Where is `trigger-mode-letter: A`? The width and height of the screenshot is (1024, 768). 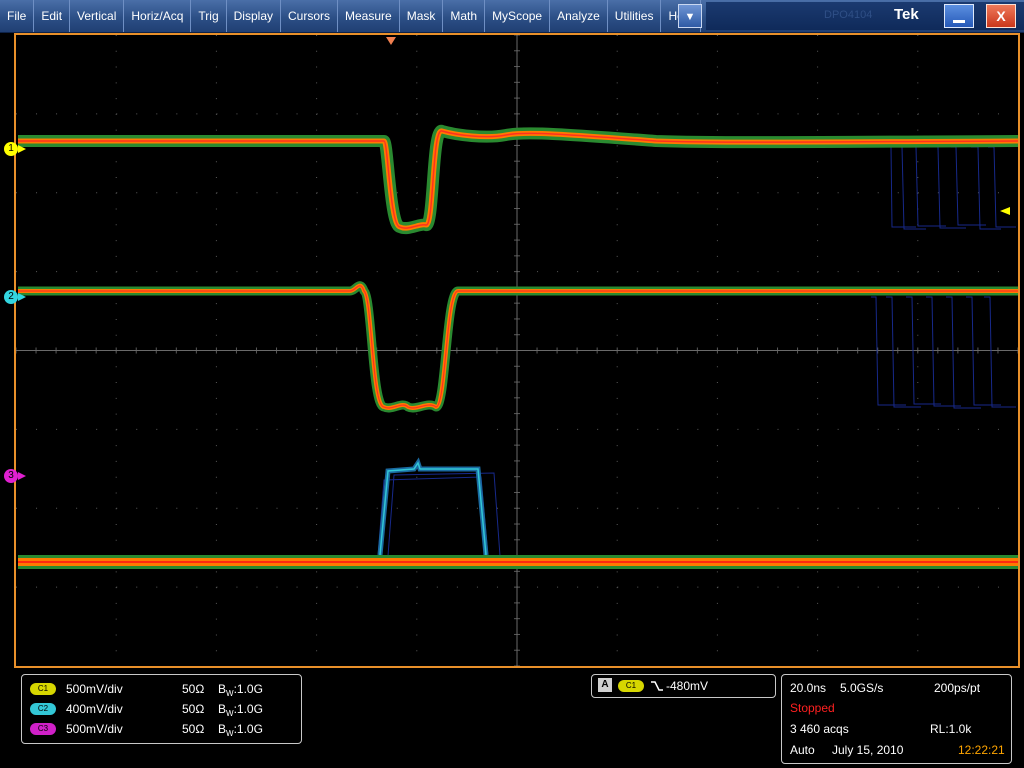 trigger-mode-letter: A is located at coordinates (605, 685).